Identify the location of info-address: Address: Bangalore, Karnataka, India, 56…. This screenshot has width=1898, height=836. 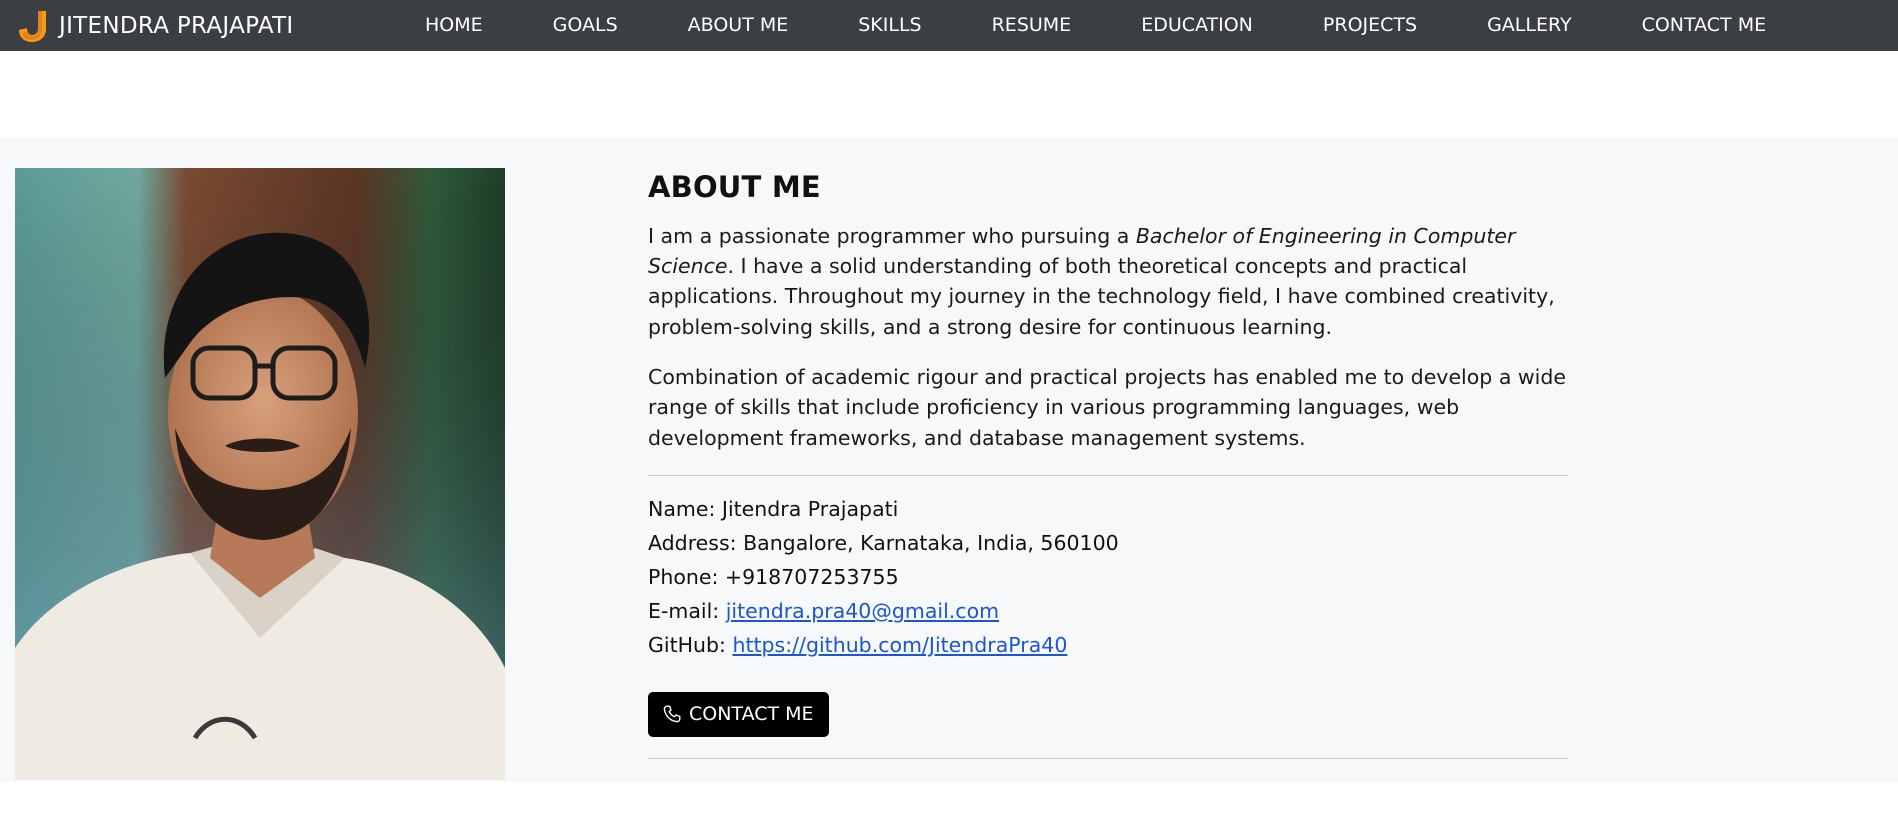
(883, 542).